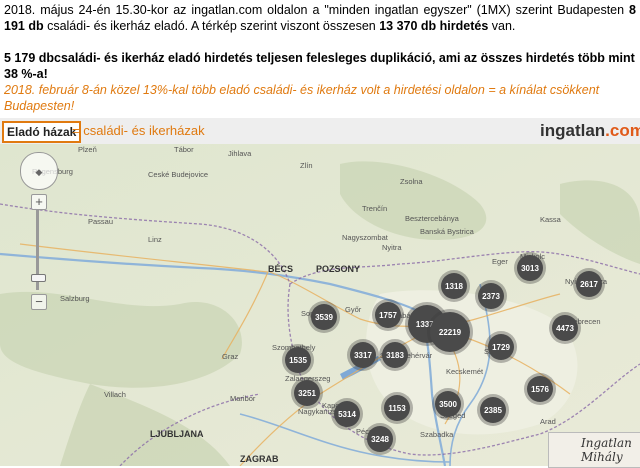 The image size is (640, 468). I want to click on place-label: Jihlava, so click(240, 153).